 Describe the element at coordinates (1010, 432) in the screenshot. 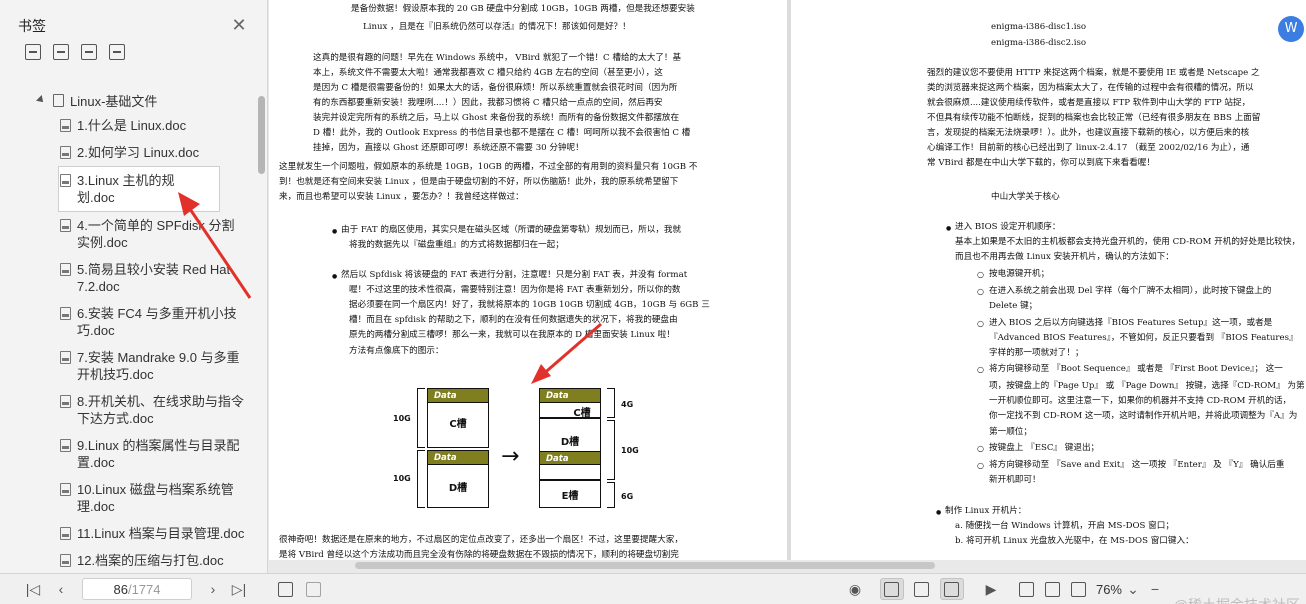

I see `text-line: 第一顺位；` at that location.